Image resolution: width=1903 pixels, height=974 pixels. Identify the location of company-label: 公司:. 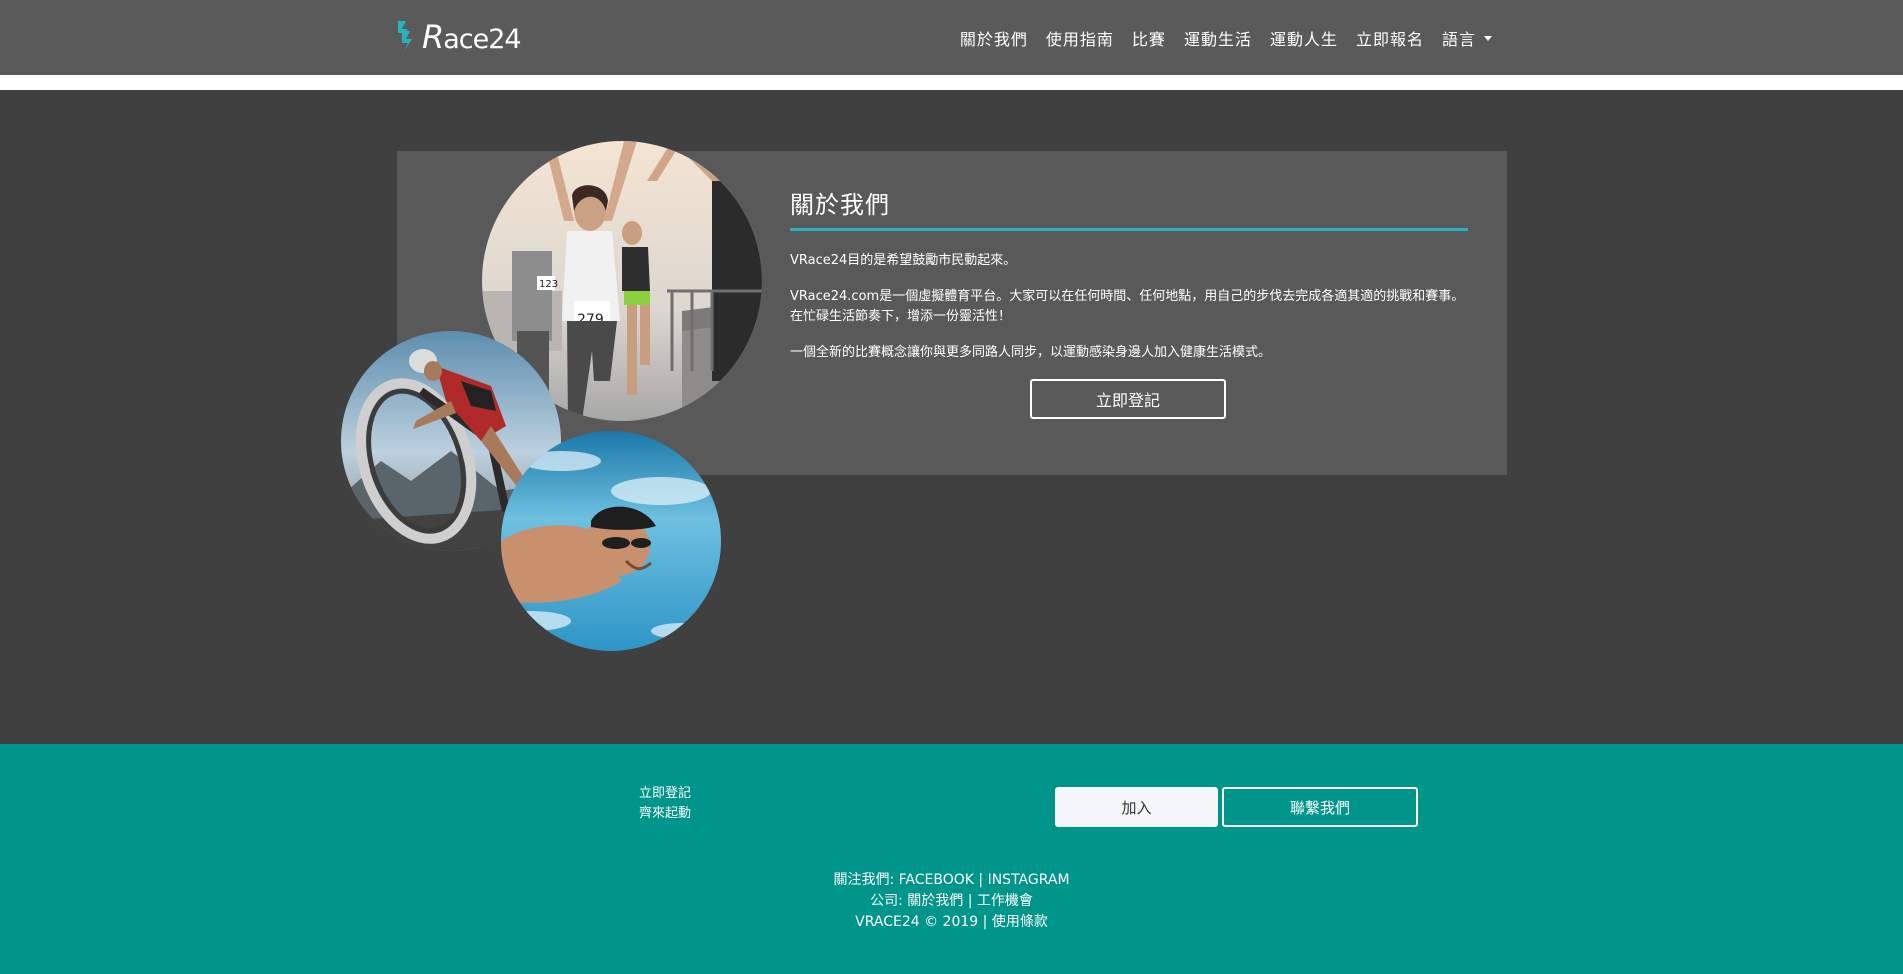
(889, 901).